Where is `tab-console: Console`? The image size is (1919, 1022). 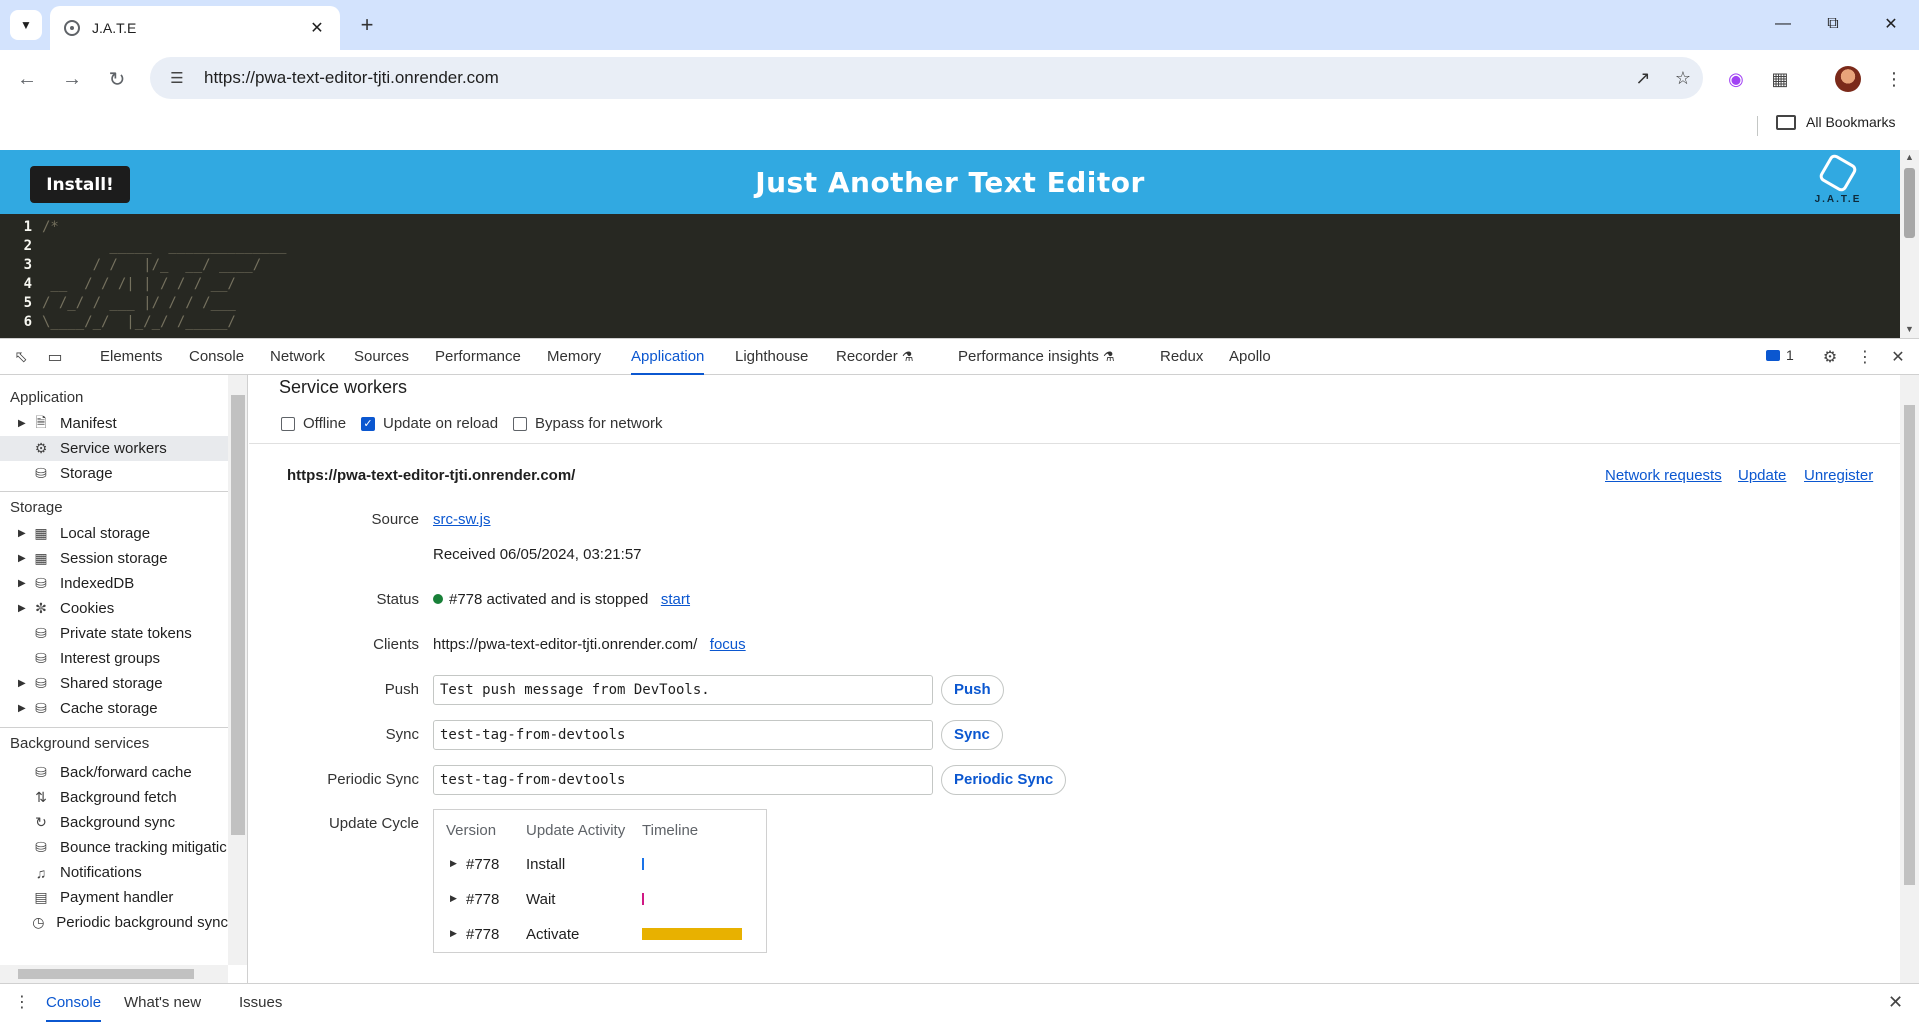 tab-console: Console is located at coordinates (216, 357).